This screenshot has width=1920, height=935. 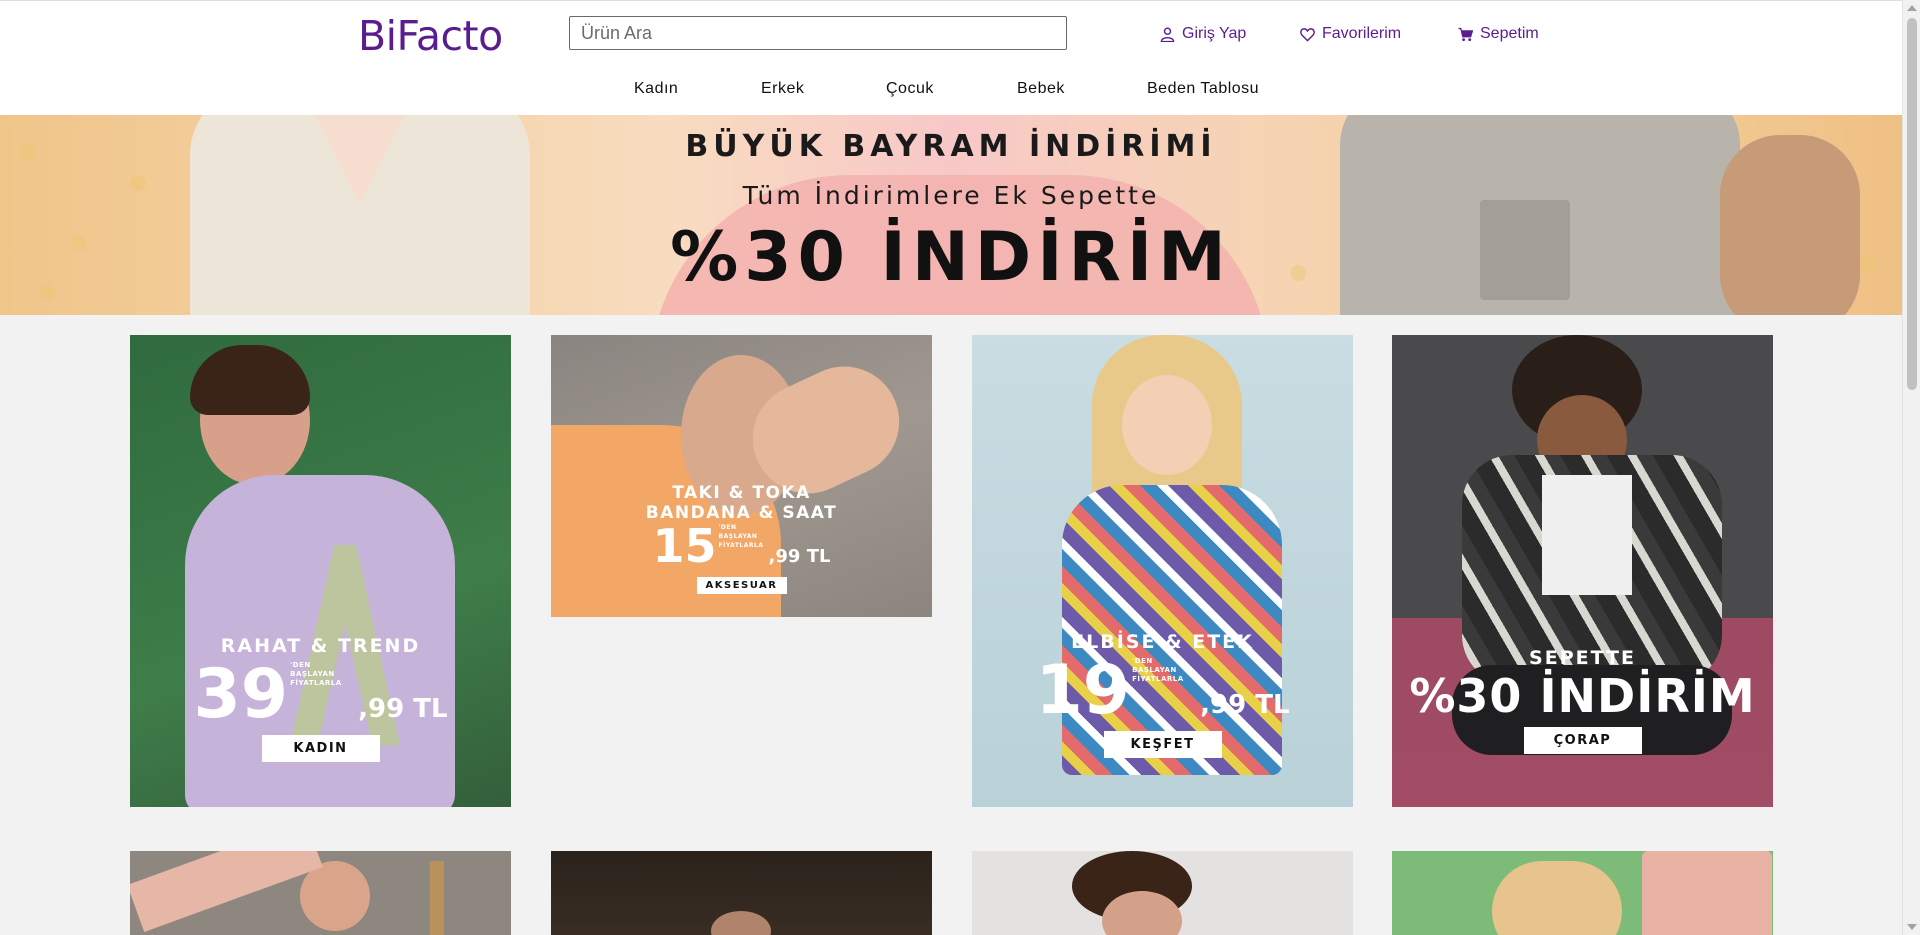 What do you see at coordinates (320, 694) in the screenshot?
I see `promo-price: 39 'DEN BAŞLAYAN FİYATLARLA,99 TL` at bounding box center [320, 694].